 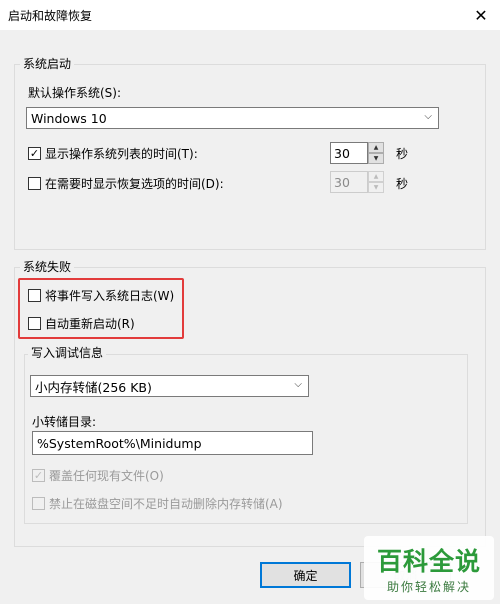 What do you see at coordinates (67, 353) in the screenshot?
I see `debug-info-group-label: 写入调试信息` at bounding box center [67, 353].